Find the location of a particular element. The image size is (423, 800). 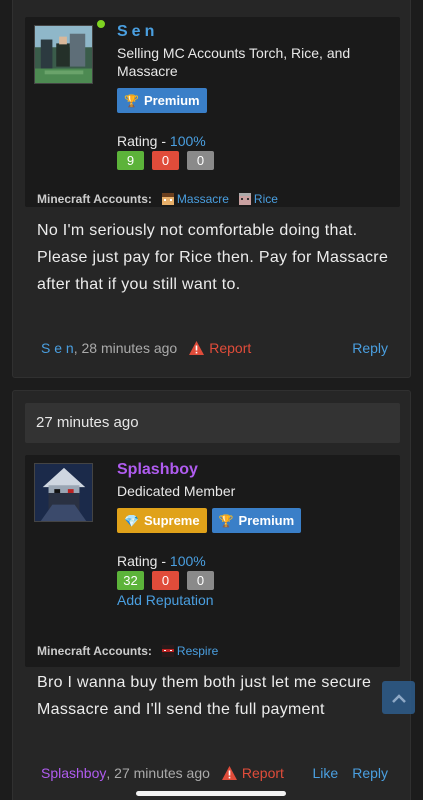

positive-rating-count: 9 is located at coordinates (130, 160).